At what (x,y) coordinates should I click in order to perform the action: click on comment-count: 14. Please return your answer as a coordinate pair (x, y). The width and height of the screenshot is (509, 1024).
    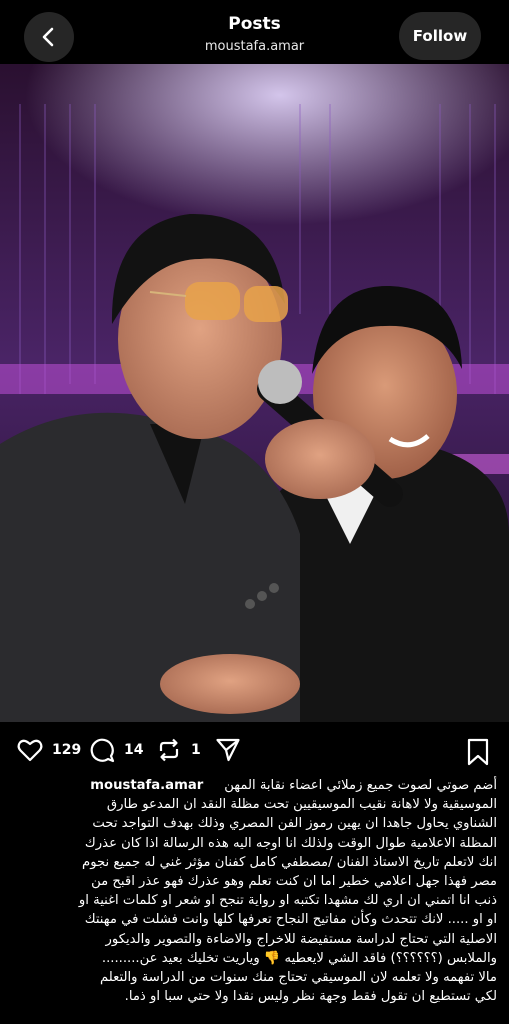
    Looking at the image, I should click on (134, 750).